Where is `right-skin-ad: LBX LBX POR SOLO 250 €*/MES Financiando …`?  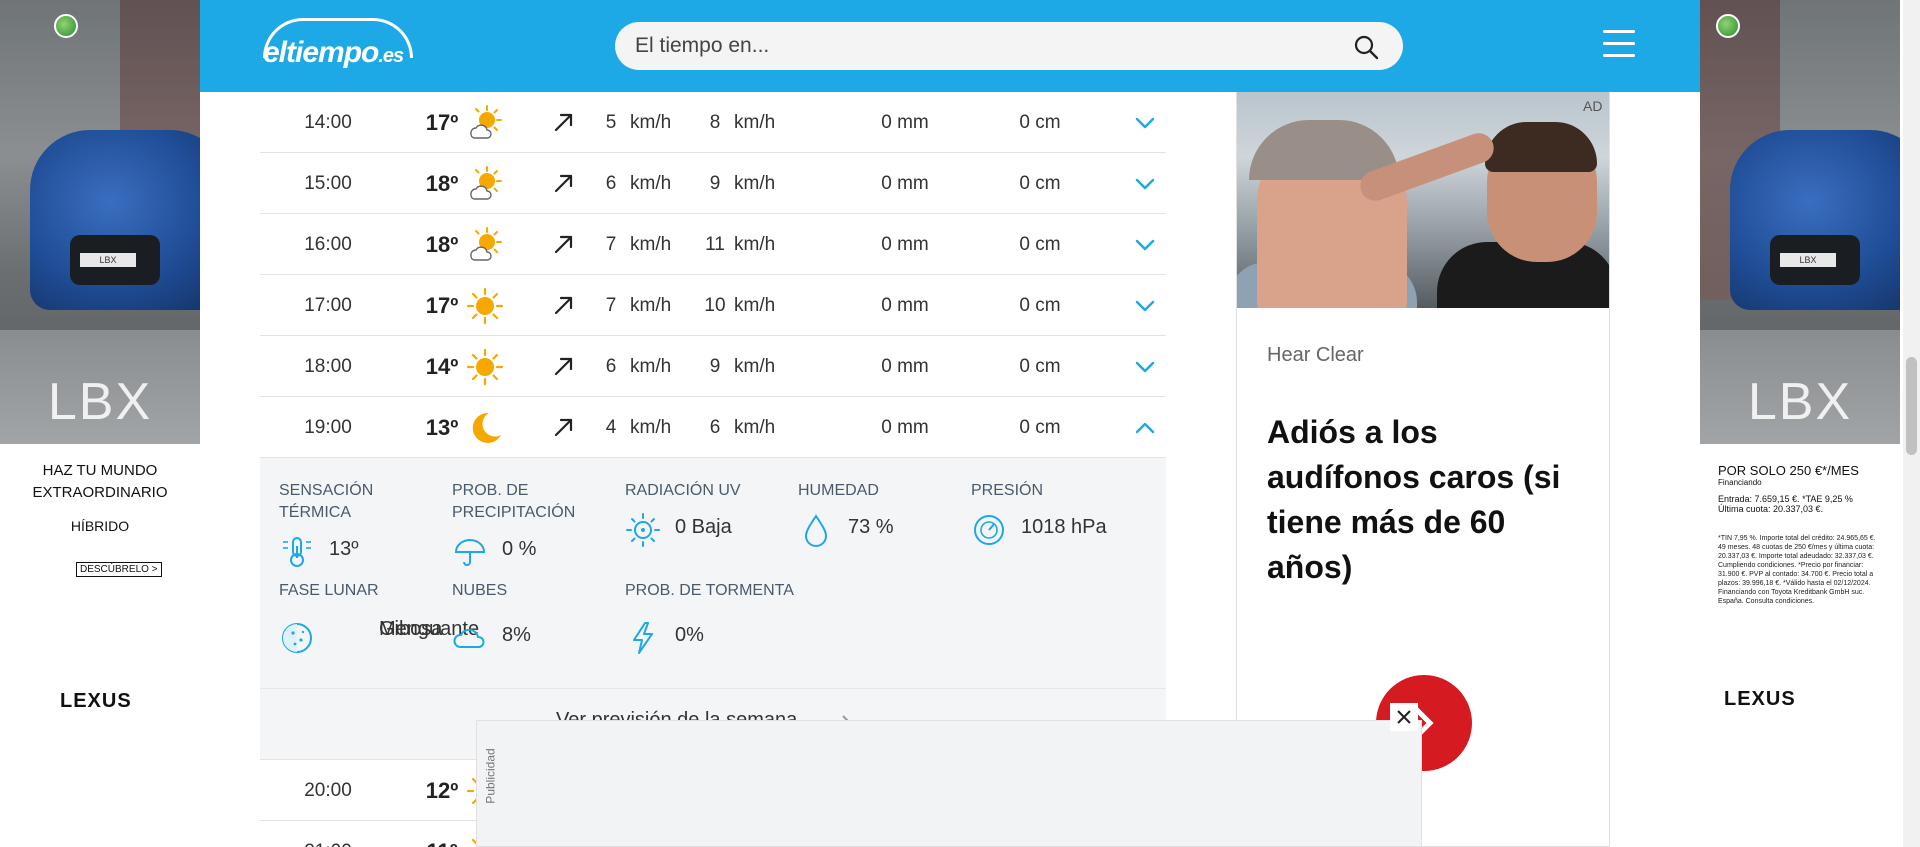 right-skin-ad: LBX LBX POR SOLO 250 €*/MES Financiando … is located at coordinates (1800, 423).